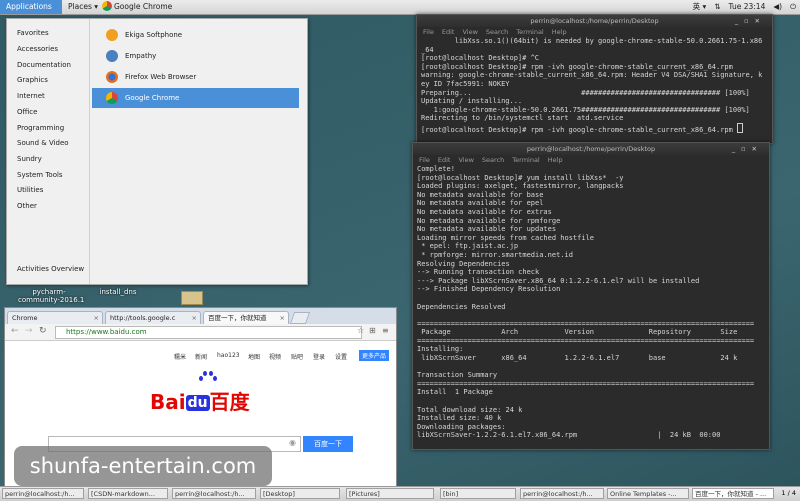  Describe the element at coordinates (192, 298) in the screenshot. I see `folder-icon` at that location.